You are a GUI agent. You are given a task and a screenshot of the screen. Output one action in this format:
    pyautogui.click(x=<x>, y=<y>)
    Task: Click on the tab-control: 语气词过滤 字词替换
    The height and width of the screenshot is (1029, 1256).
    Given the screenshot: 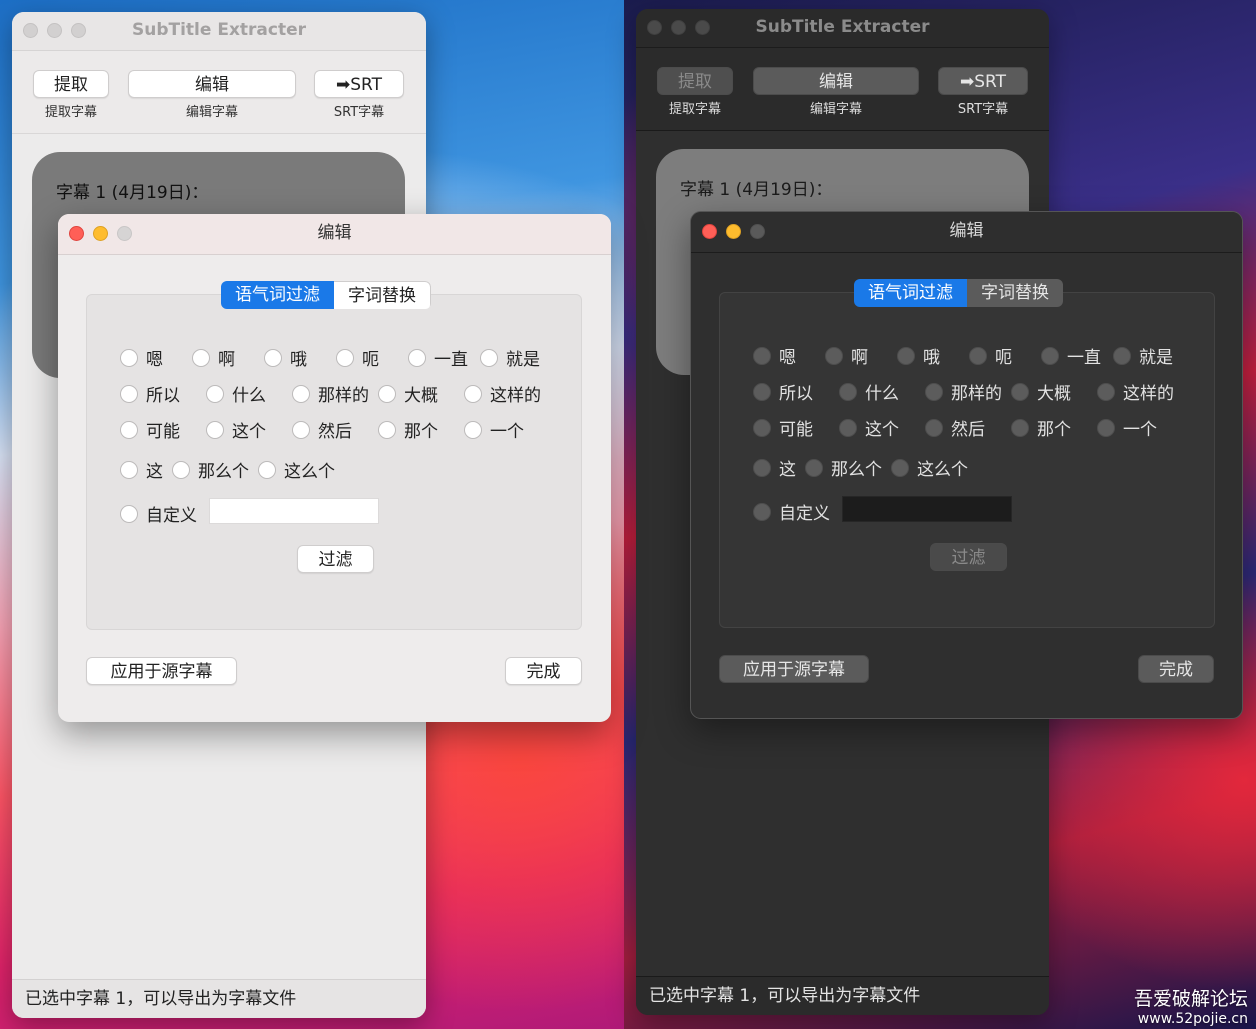 What is the action you would take?
    pyautogui.click(x=958, y=293)
    